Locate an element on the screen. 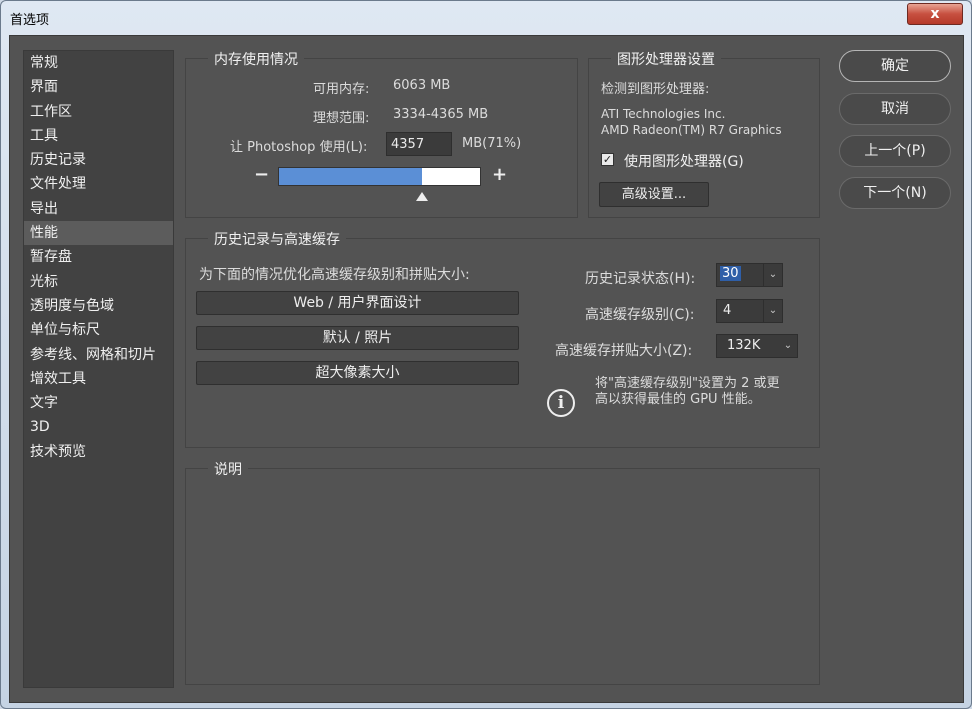  tile-size-label: 高速缓存拼贴大小(Z): is located at coordinates (624, 351).